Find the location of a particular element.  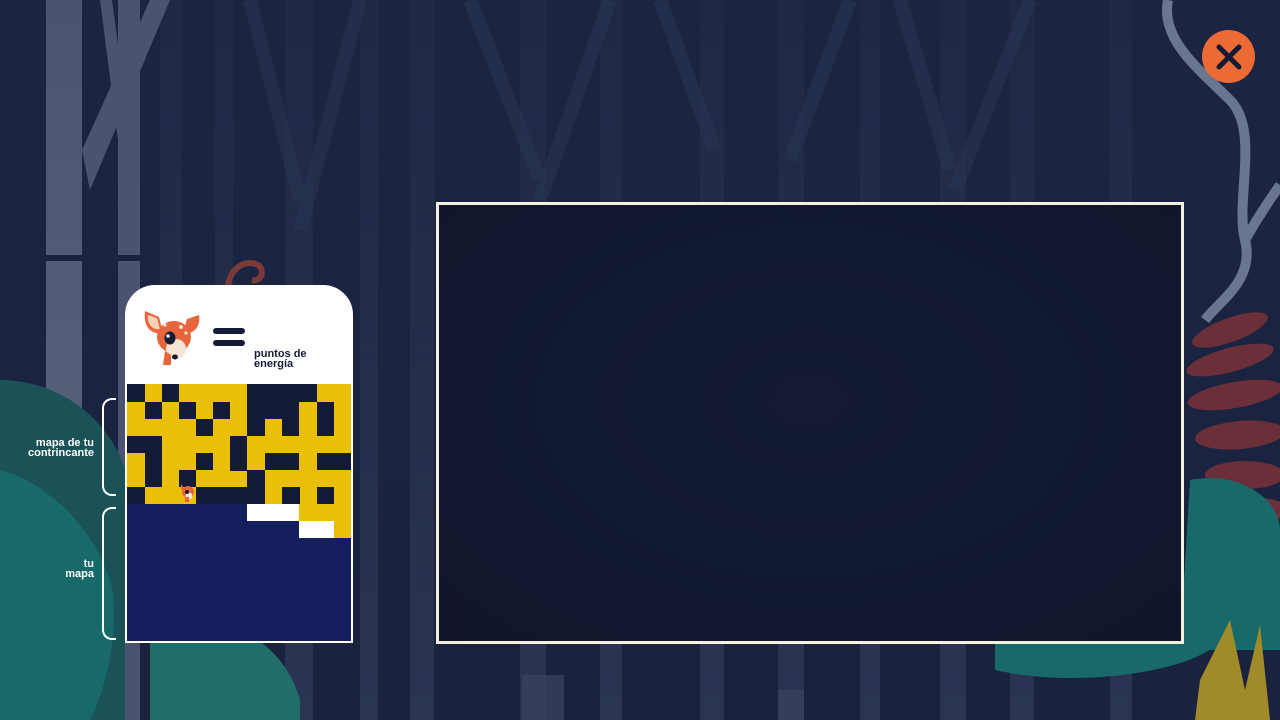

equals-icon is located at coordinates (229, 339).